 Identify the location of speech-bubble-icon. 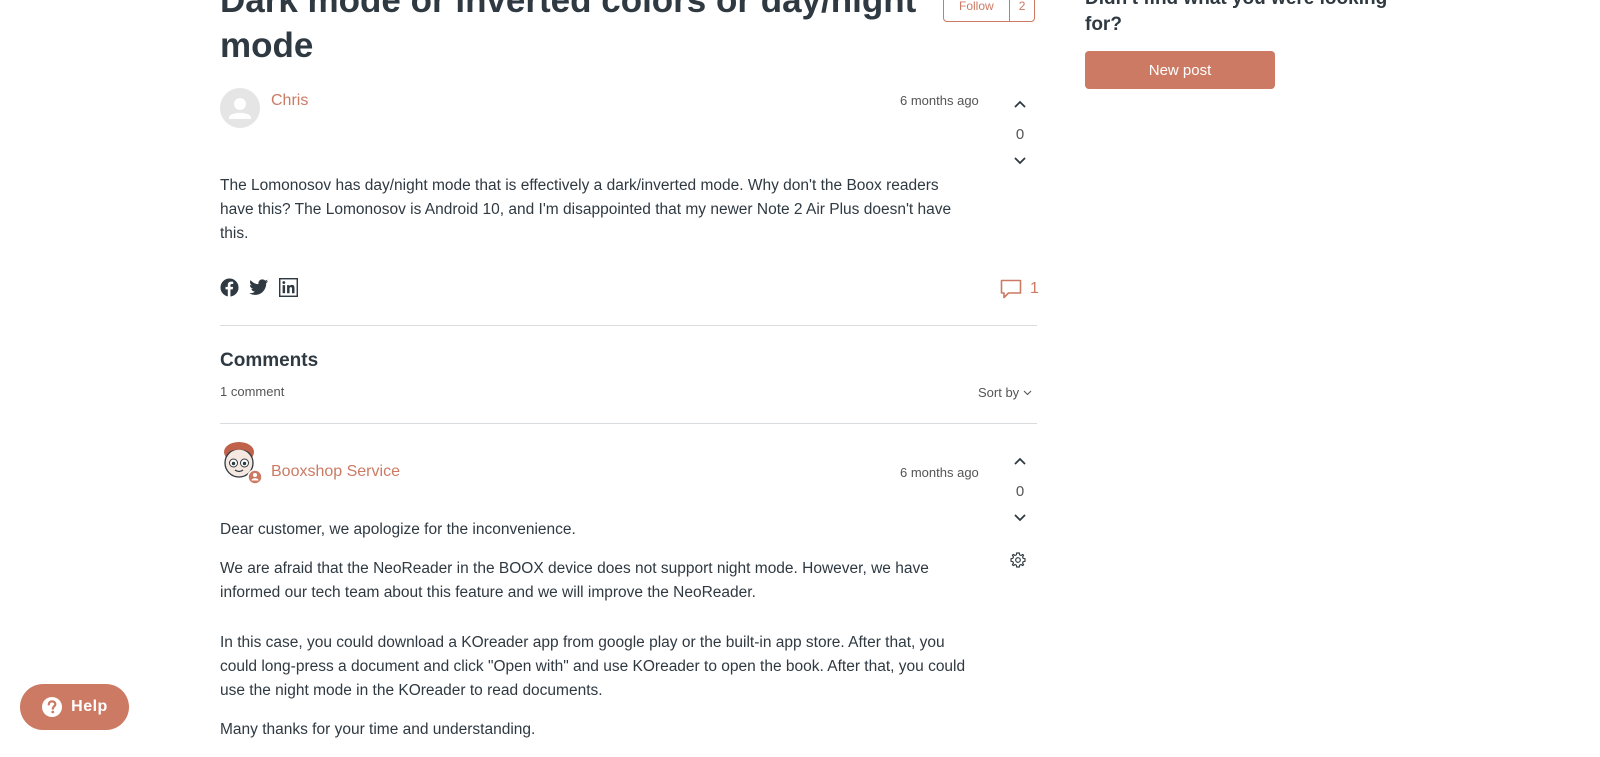
(1011, 289).